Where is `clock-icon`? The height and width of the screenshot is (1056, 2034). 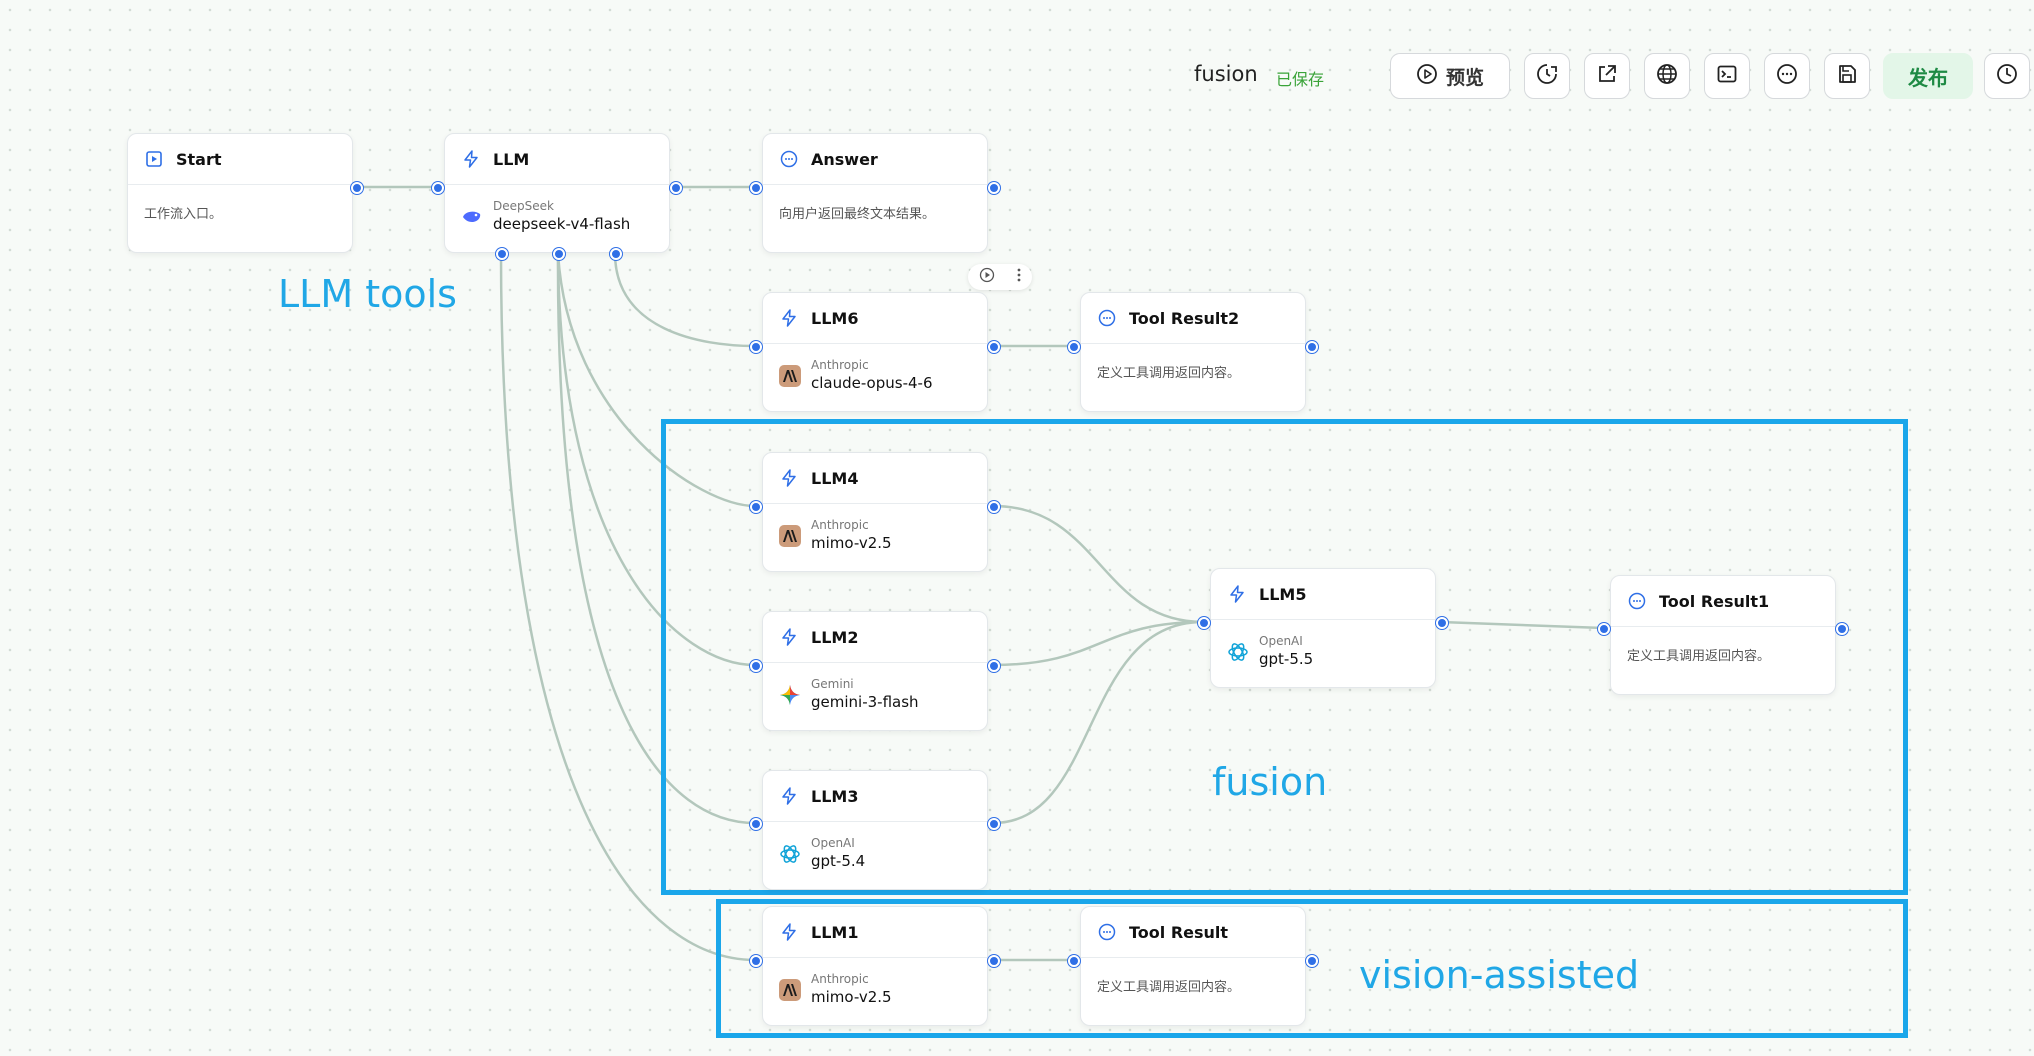
clock-icon is located at coordinates (2007, 76).